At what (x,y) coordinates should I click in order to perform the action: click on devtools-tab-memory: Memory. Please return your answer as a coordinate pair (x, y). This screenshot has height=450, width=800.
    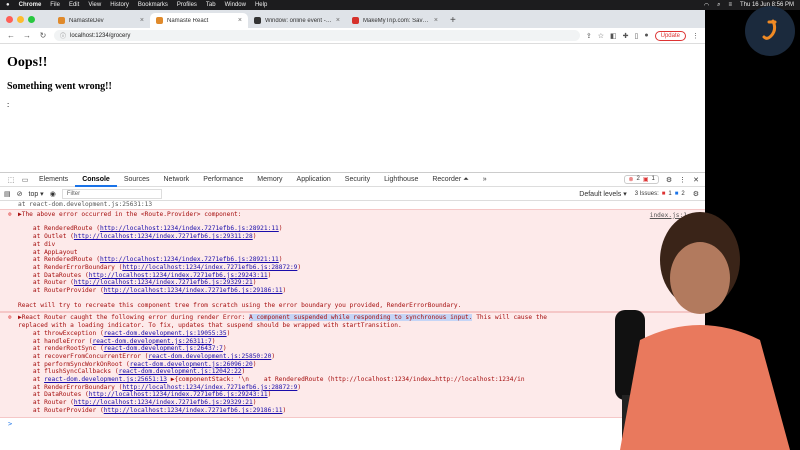
    Looking at the image, I should click on (269, 180).